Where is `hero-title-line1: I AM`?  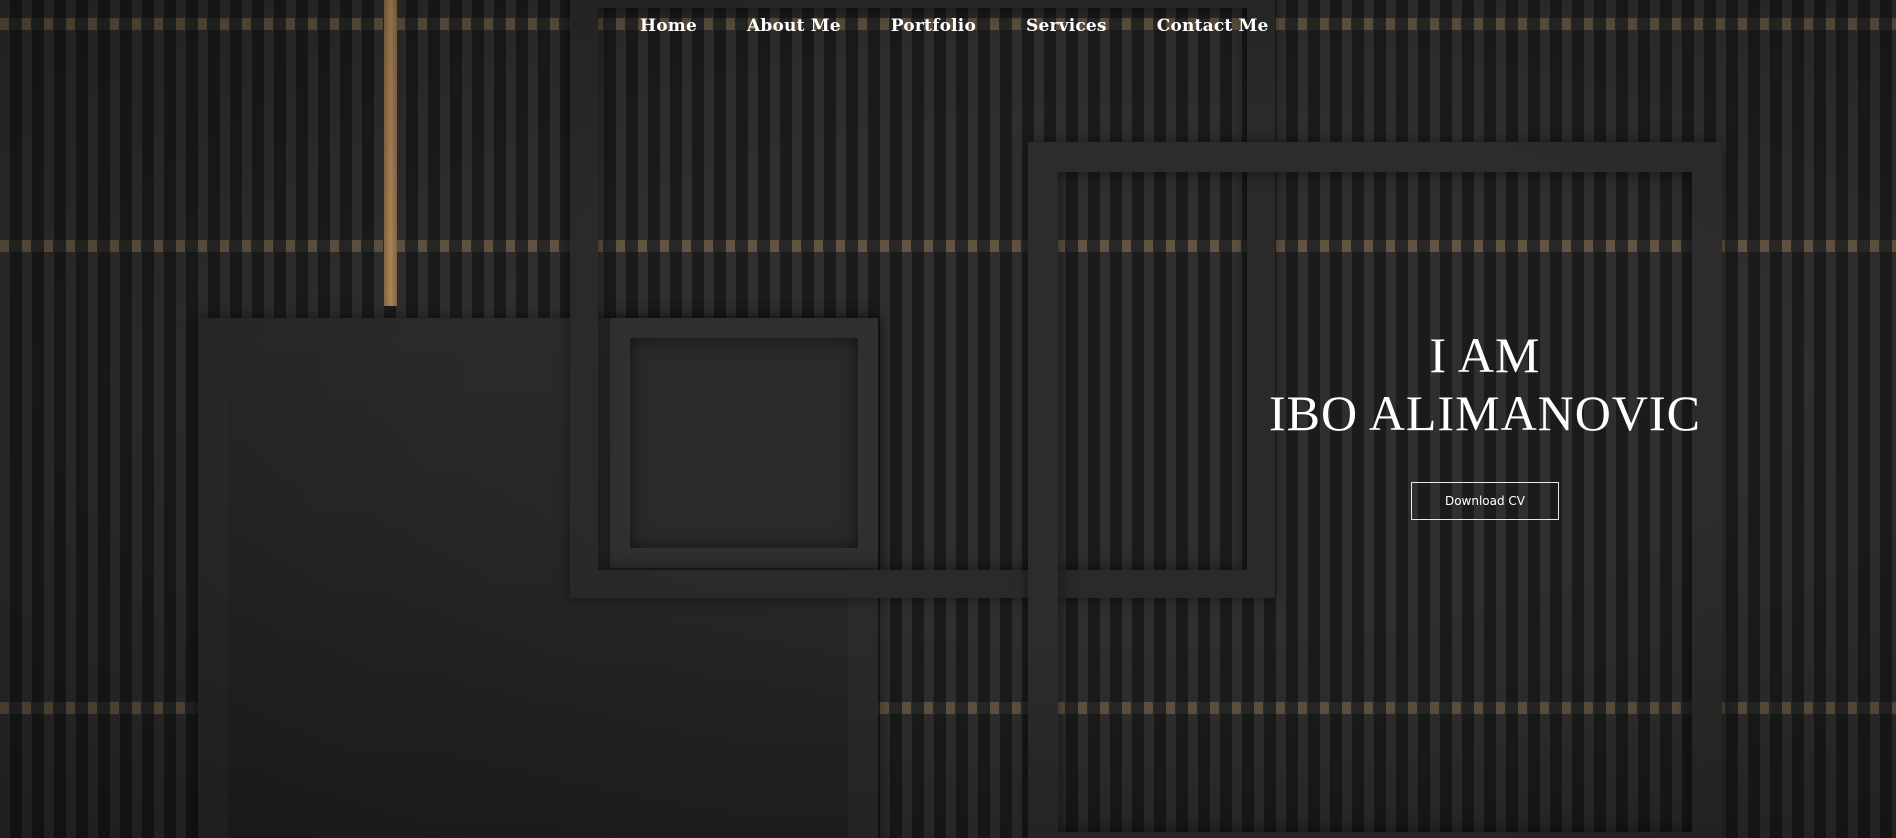 hero-title-line1: I AM is located at coordinates (1485, 355).